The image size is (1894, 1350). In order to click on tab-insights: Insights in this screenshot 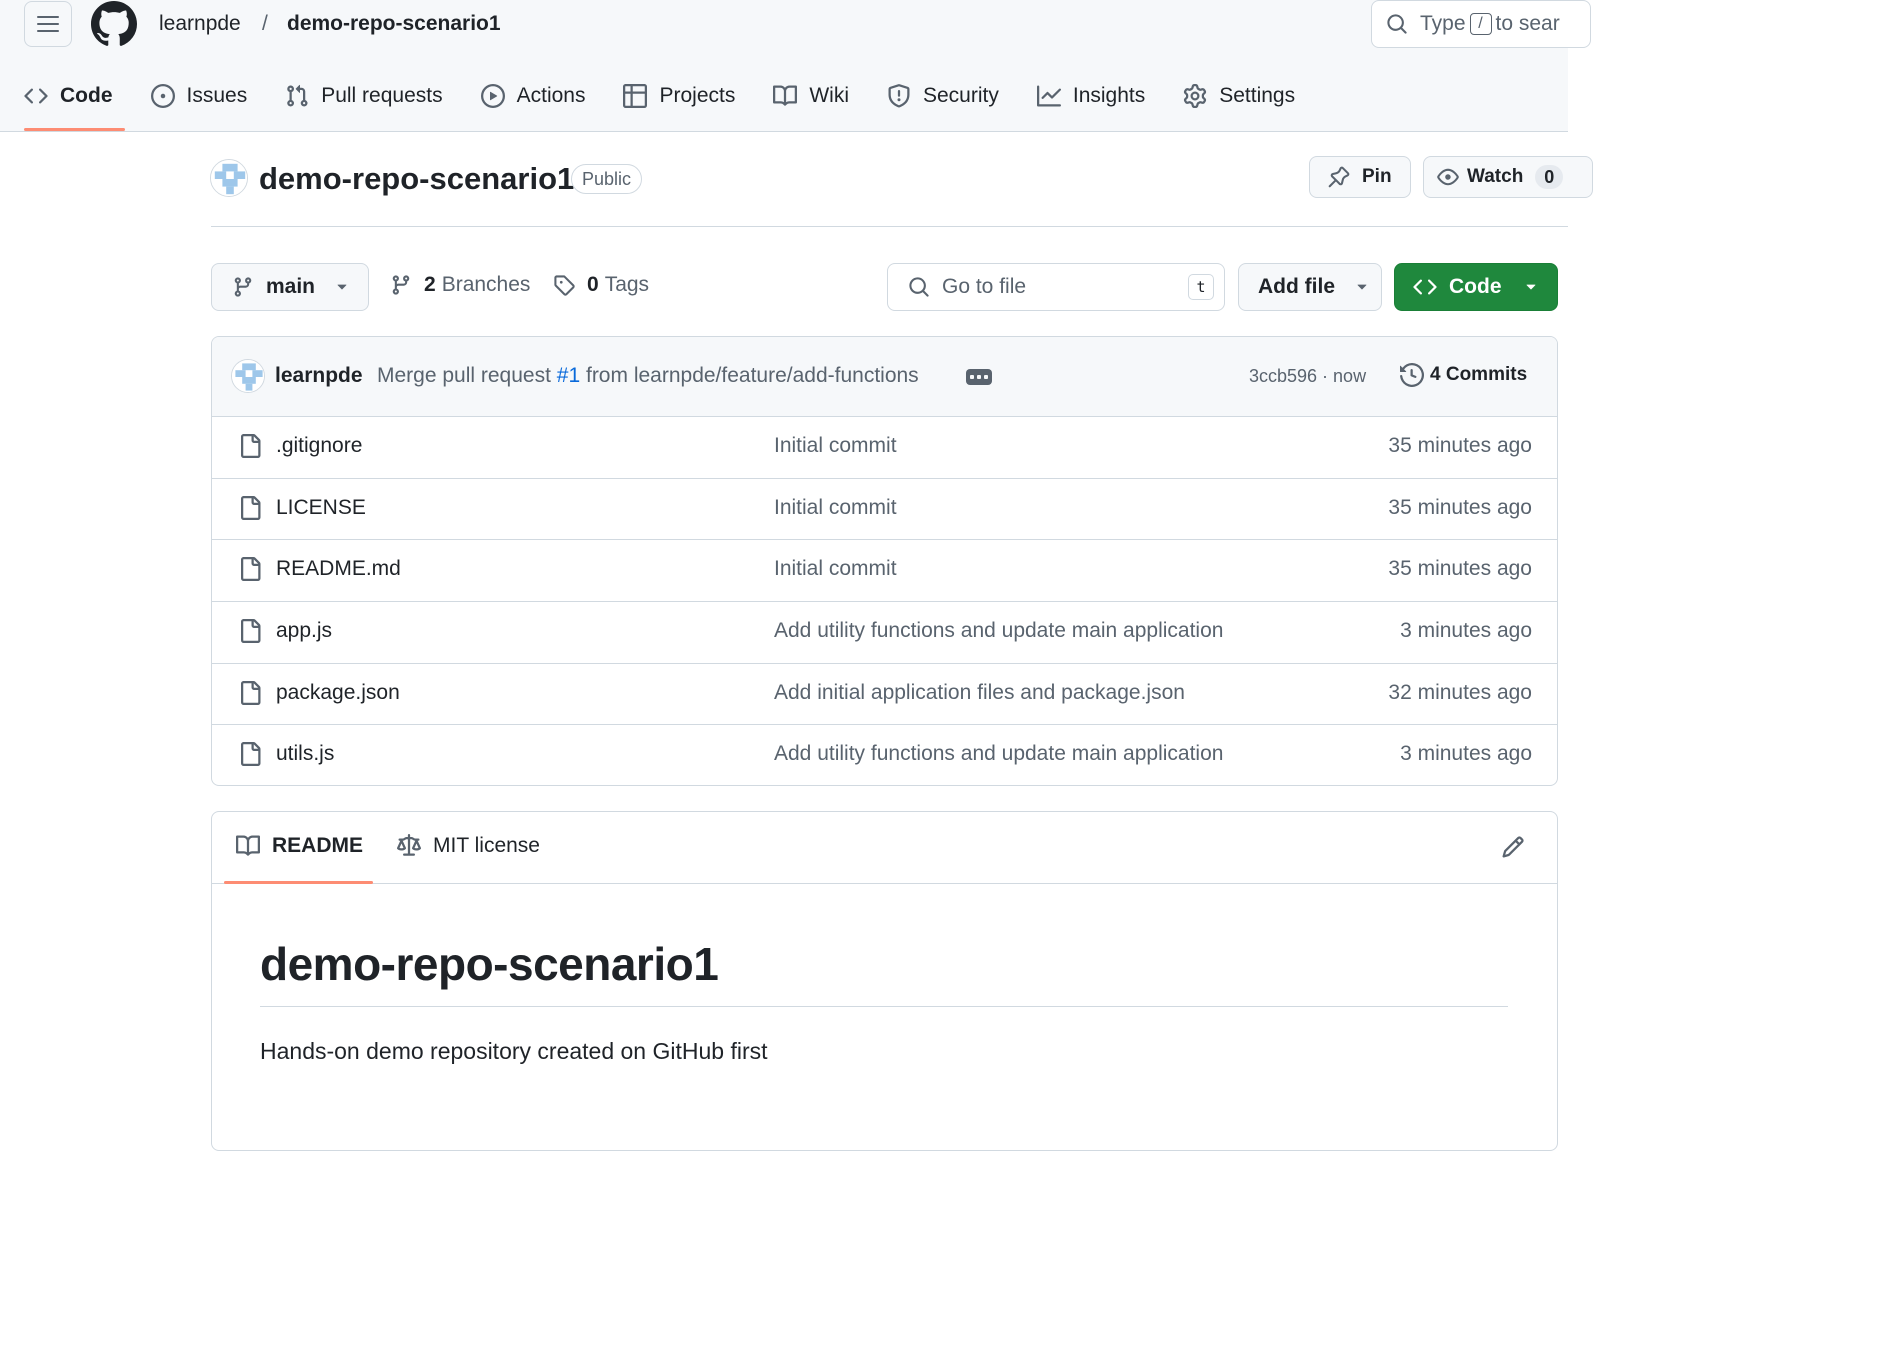, I will do `click(1091, 96)`.